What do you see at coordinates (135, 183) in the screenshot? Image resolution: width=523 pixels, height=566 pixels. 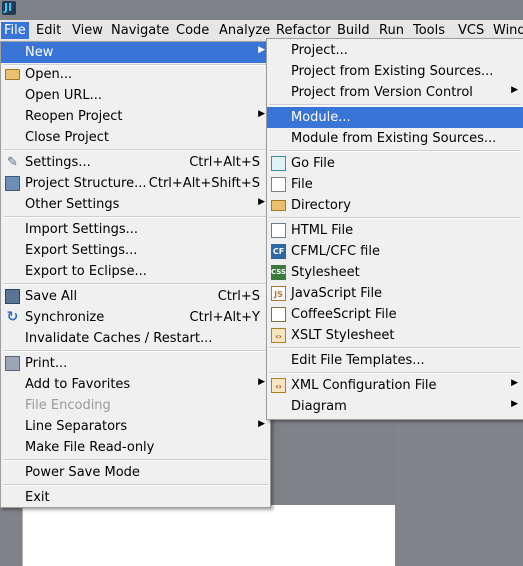 I see `menu-item-project-structure: Project Structure... Ctrl+Alt+Shift+S` at bounding box center [135, 183].